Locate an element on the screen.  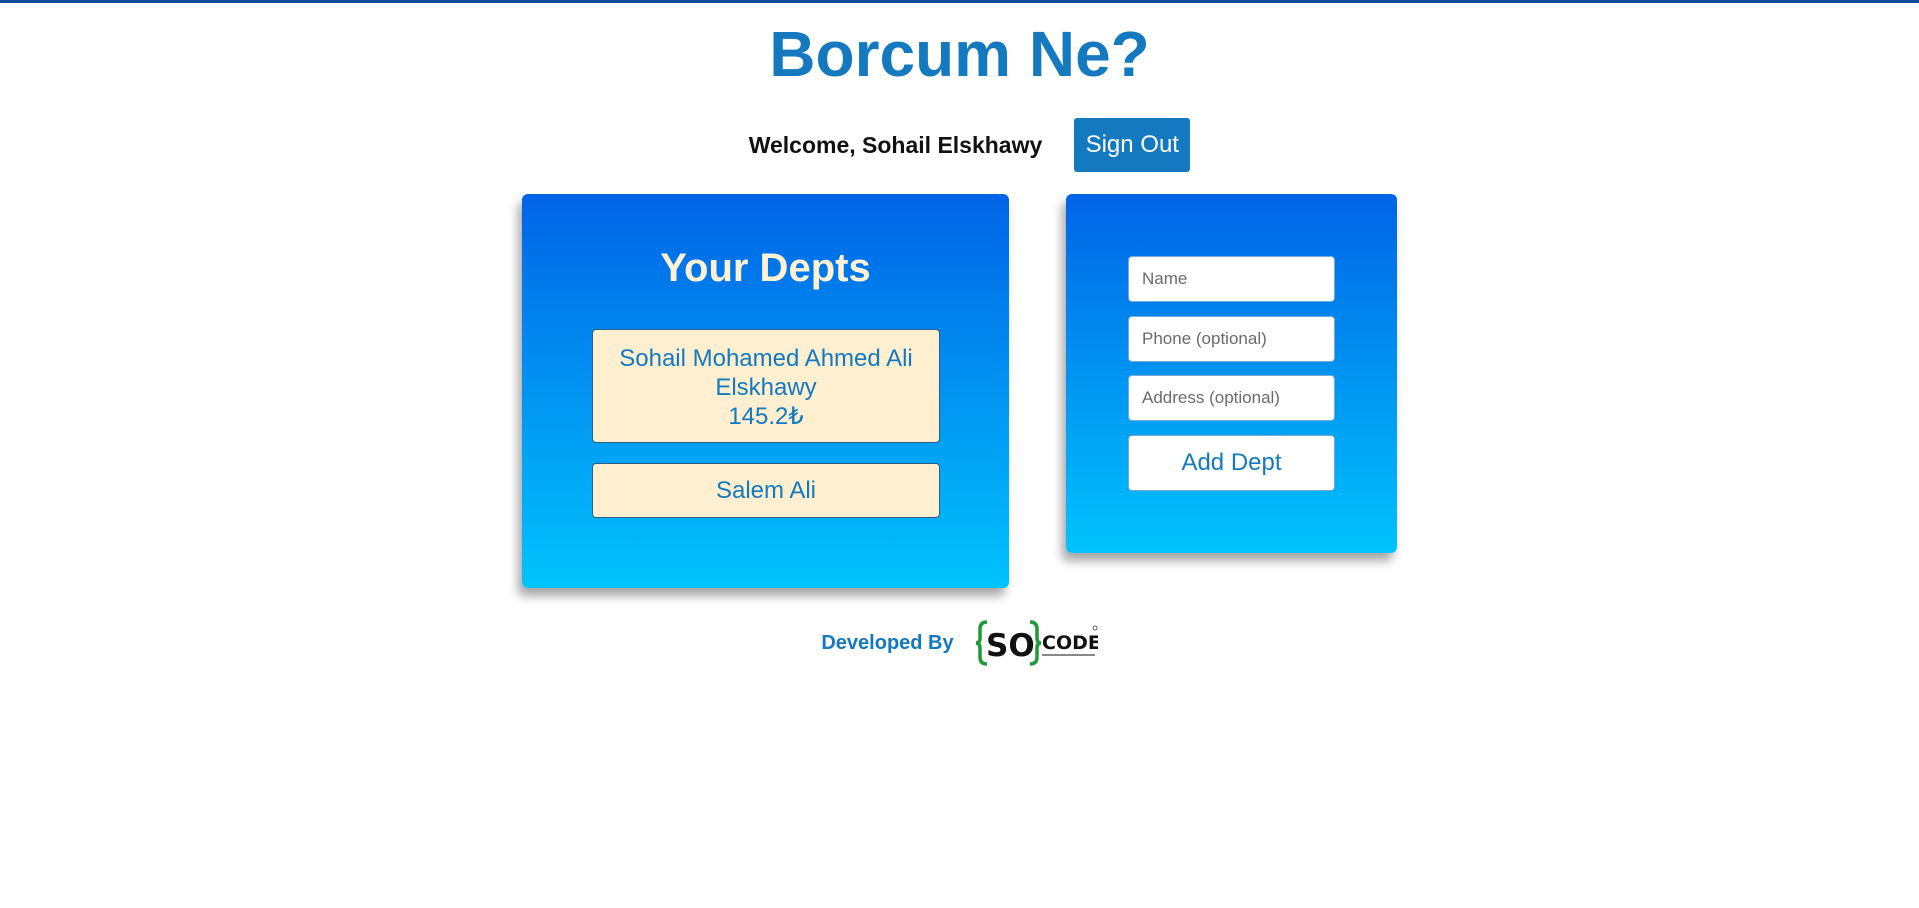
logo-code-text: CODE is located at coordinates (1070, 643).